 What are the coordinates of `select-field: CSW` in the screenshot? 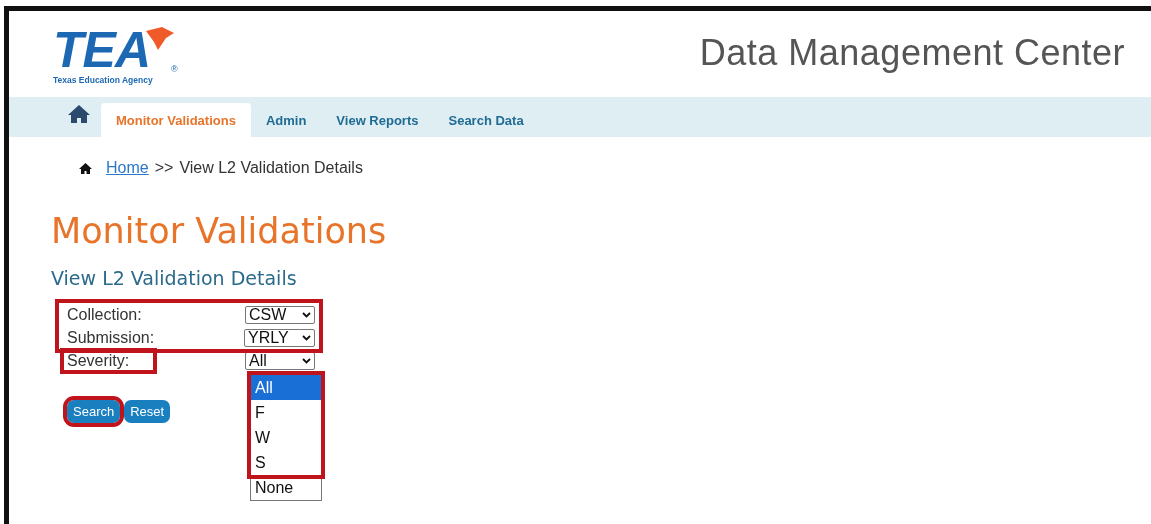 It's located at (280, 314).